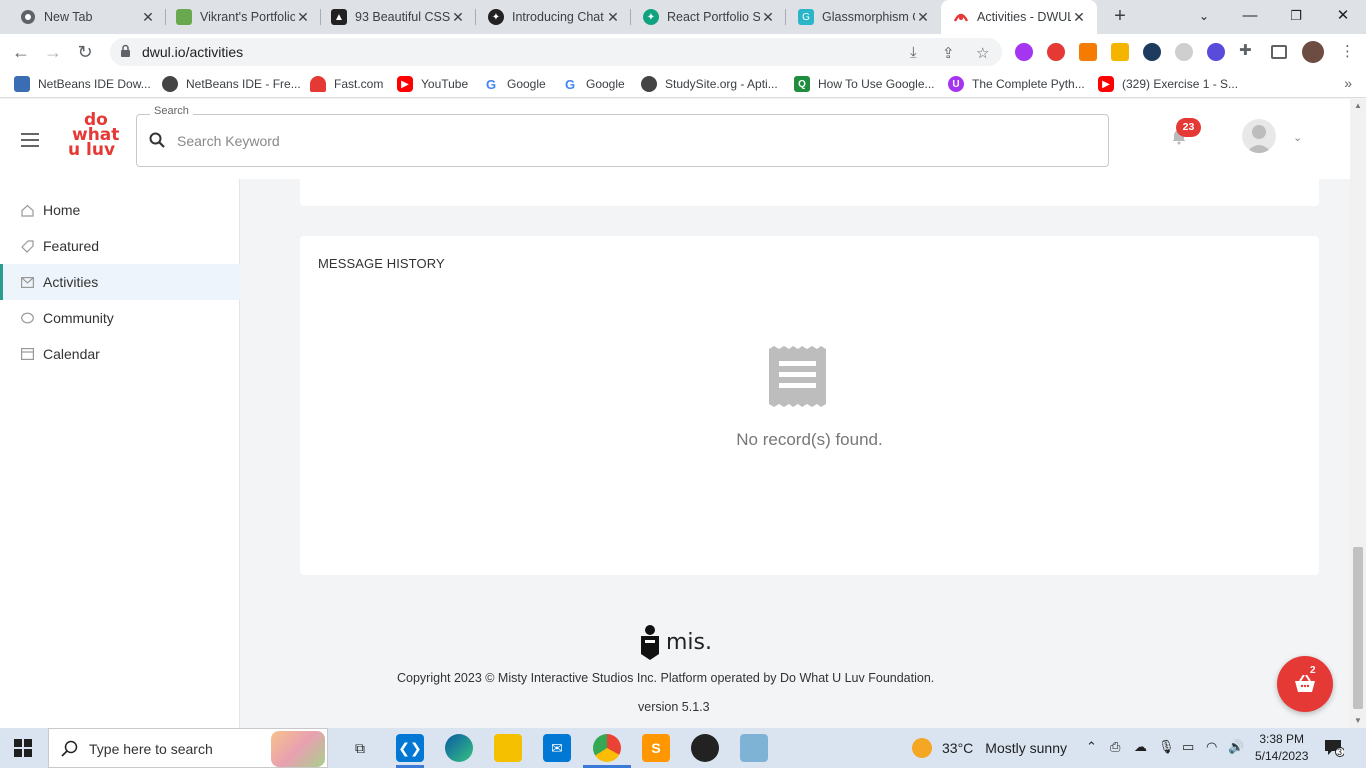  What do you see at coordinates (1348, 83) in the screenshot?
I see `more-bookmarks-icon: »` at bounding box center [1348, 83].